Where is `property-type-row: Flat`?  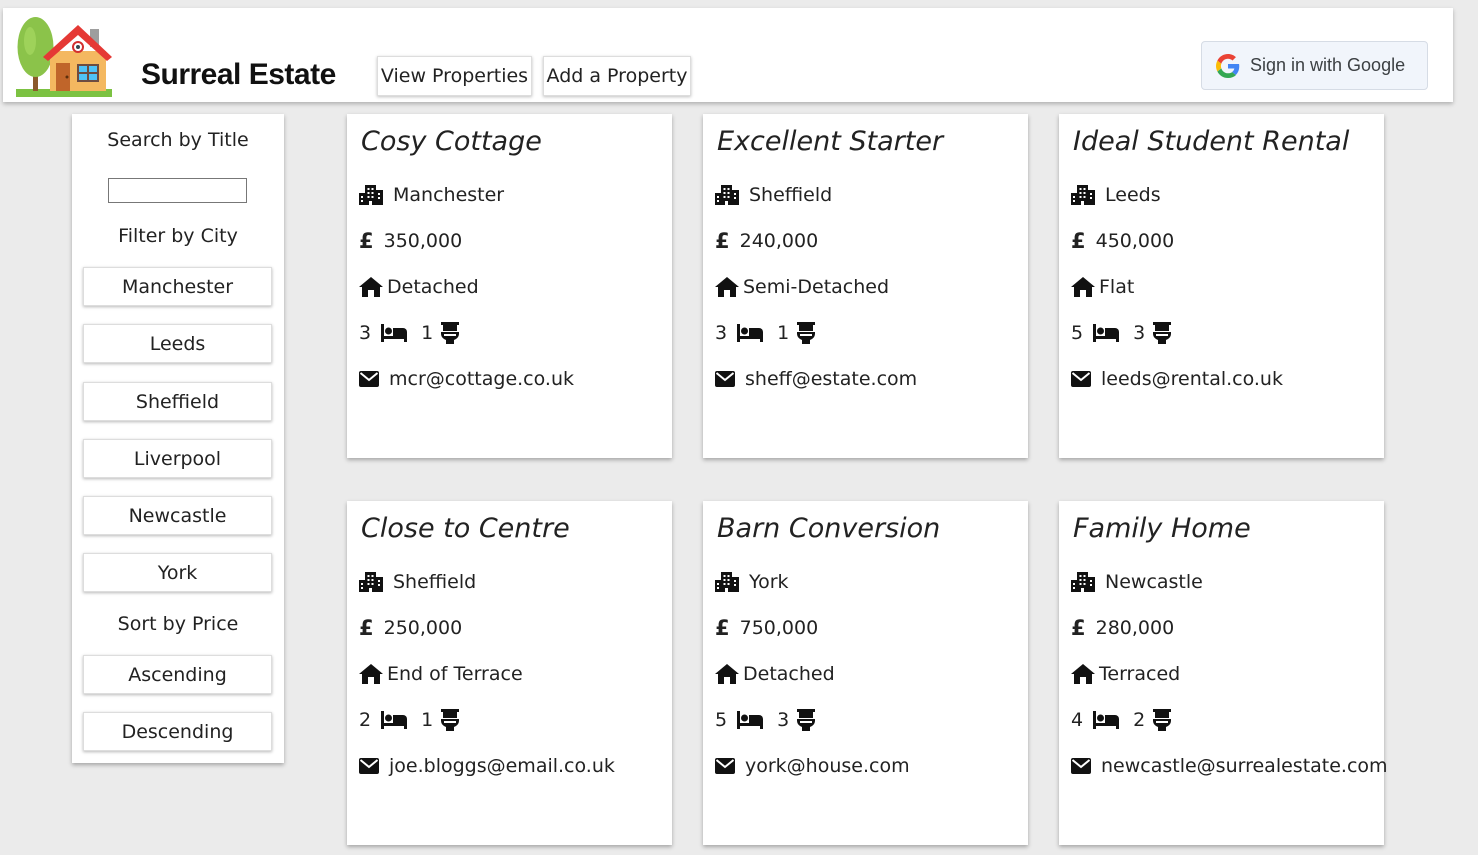
property-type-row: Flat is located at coordinates (1102, 287).